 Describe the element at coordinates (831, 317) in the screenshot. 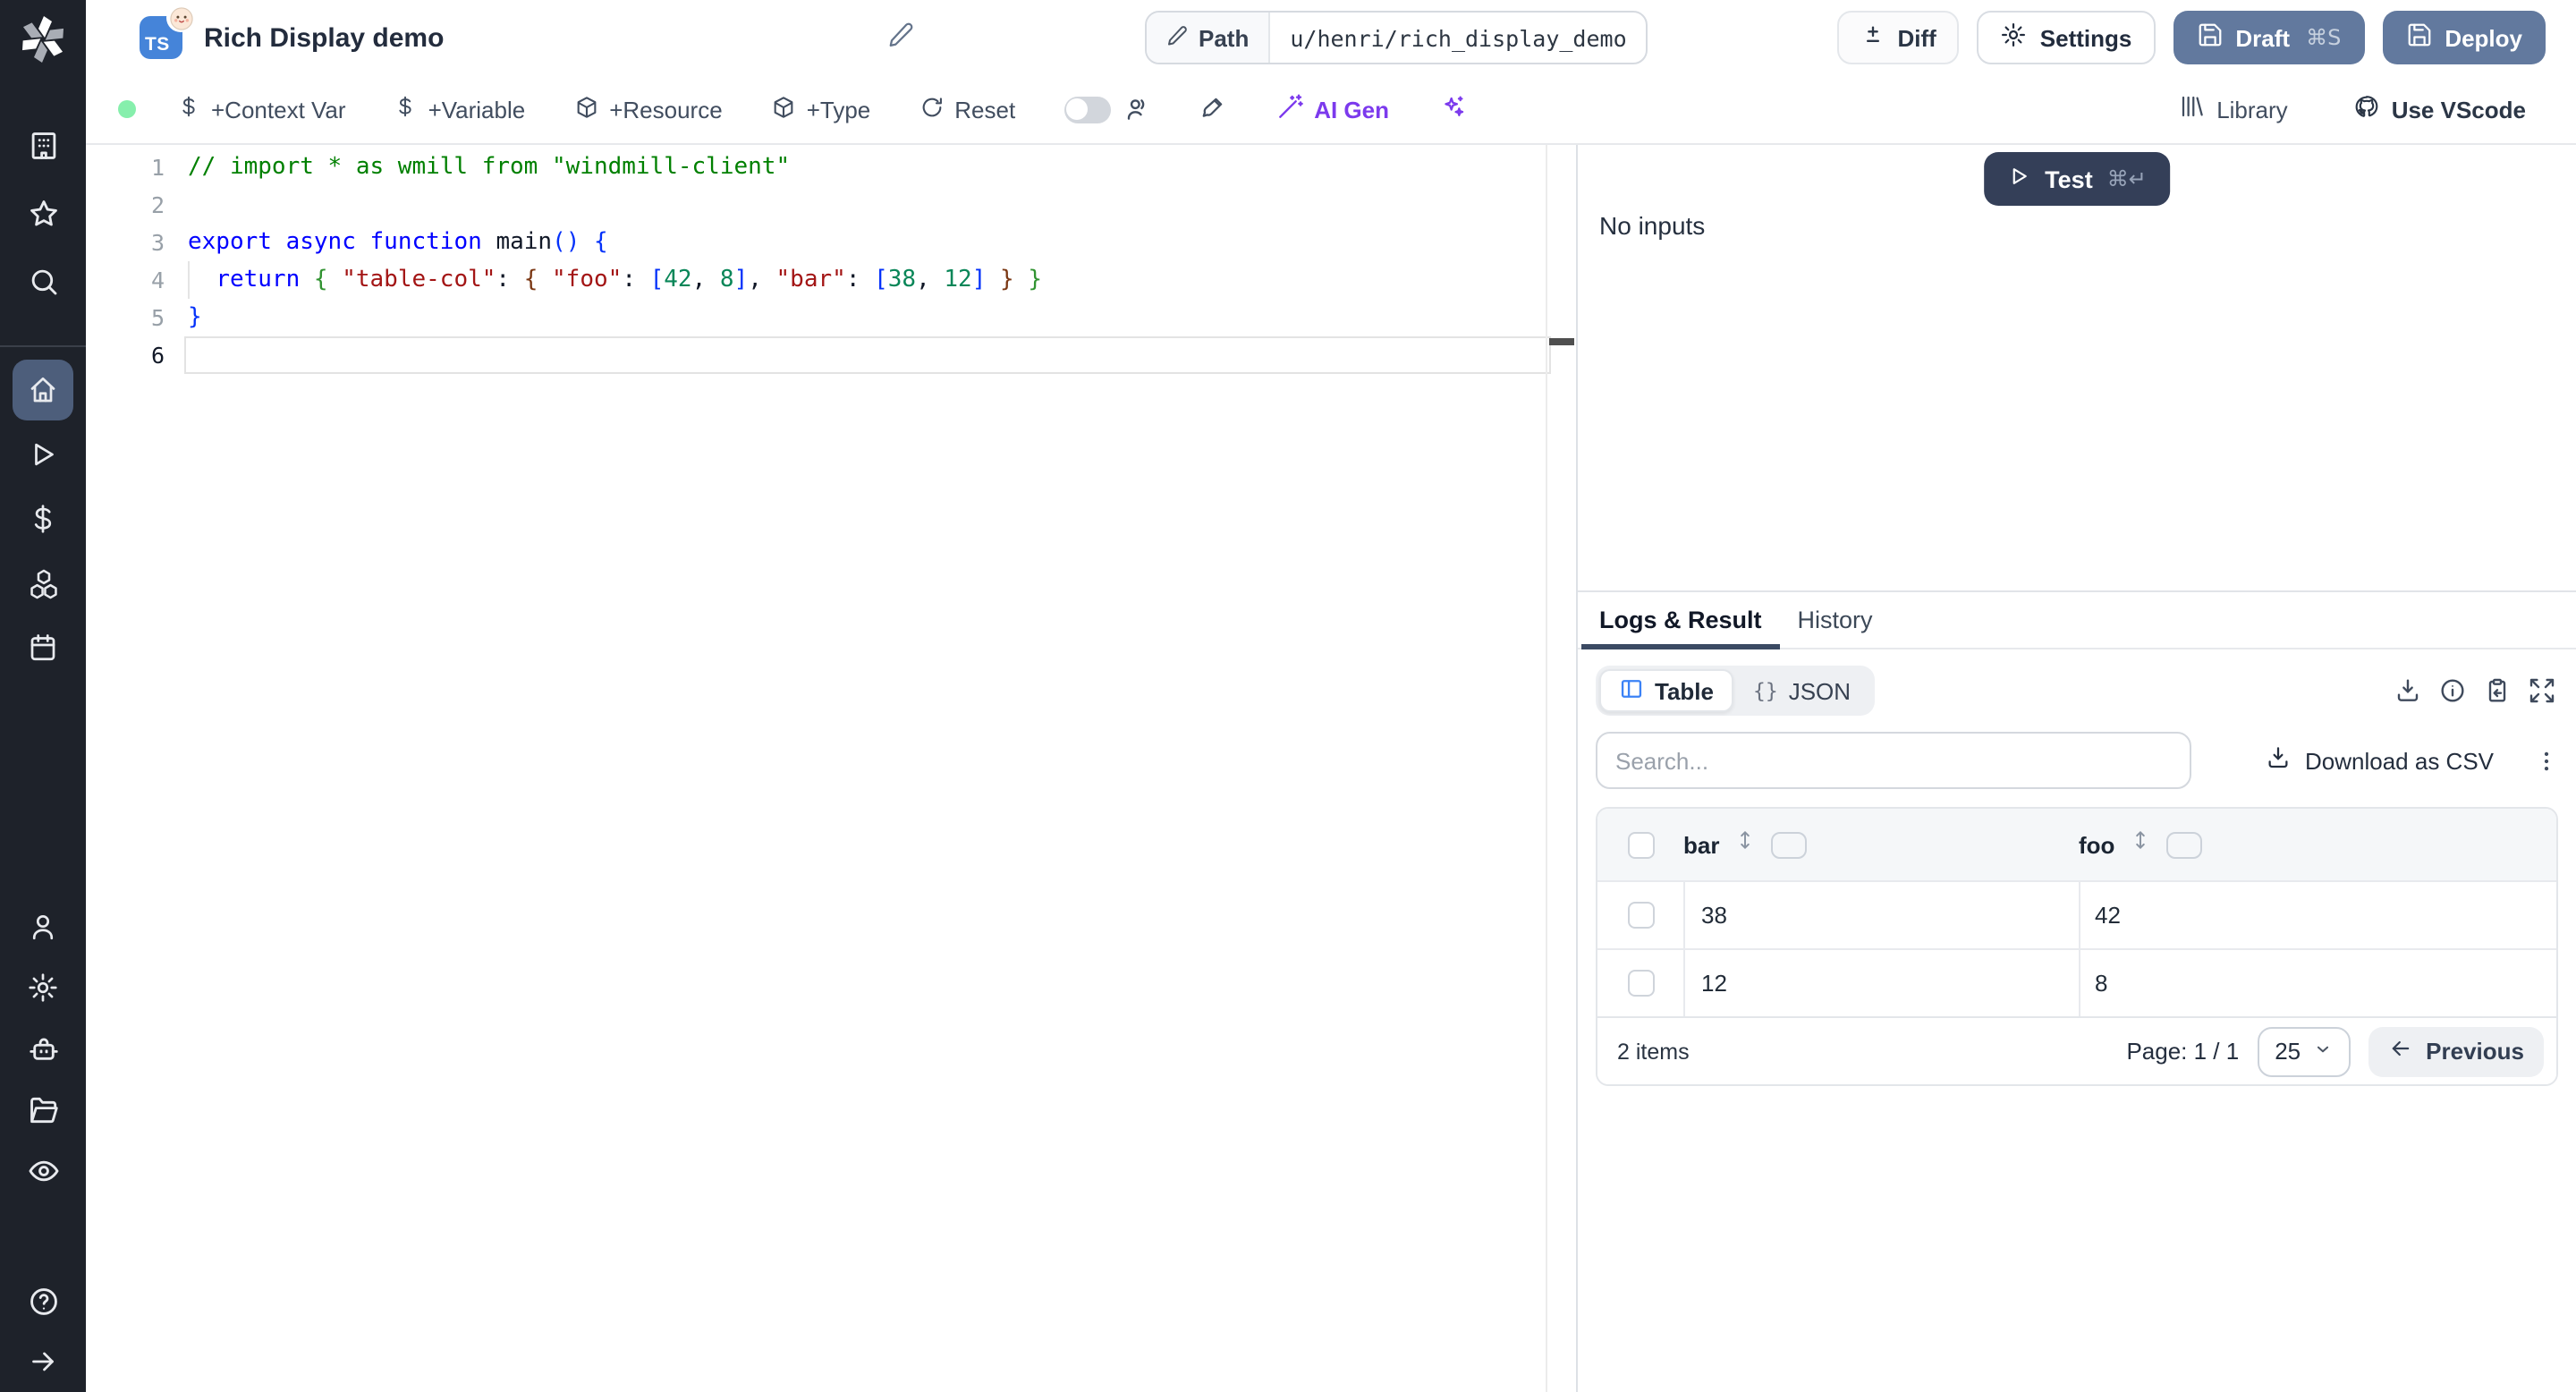

I see `code-line: 5}` at that location.